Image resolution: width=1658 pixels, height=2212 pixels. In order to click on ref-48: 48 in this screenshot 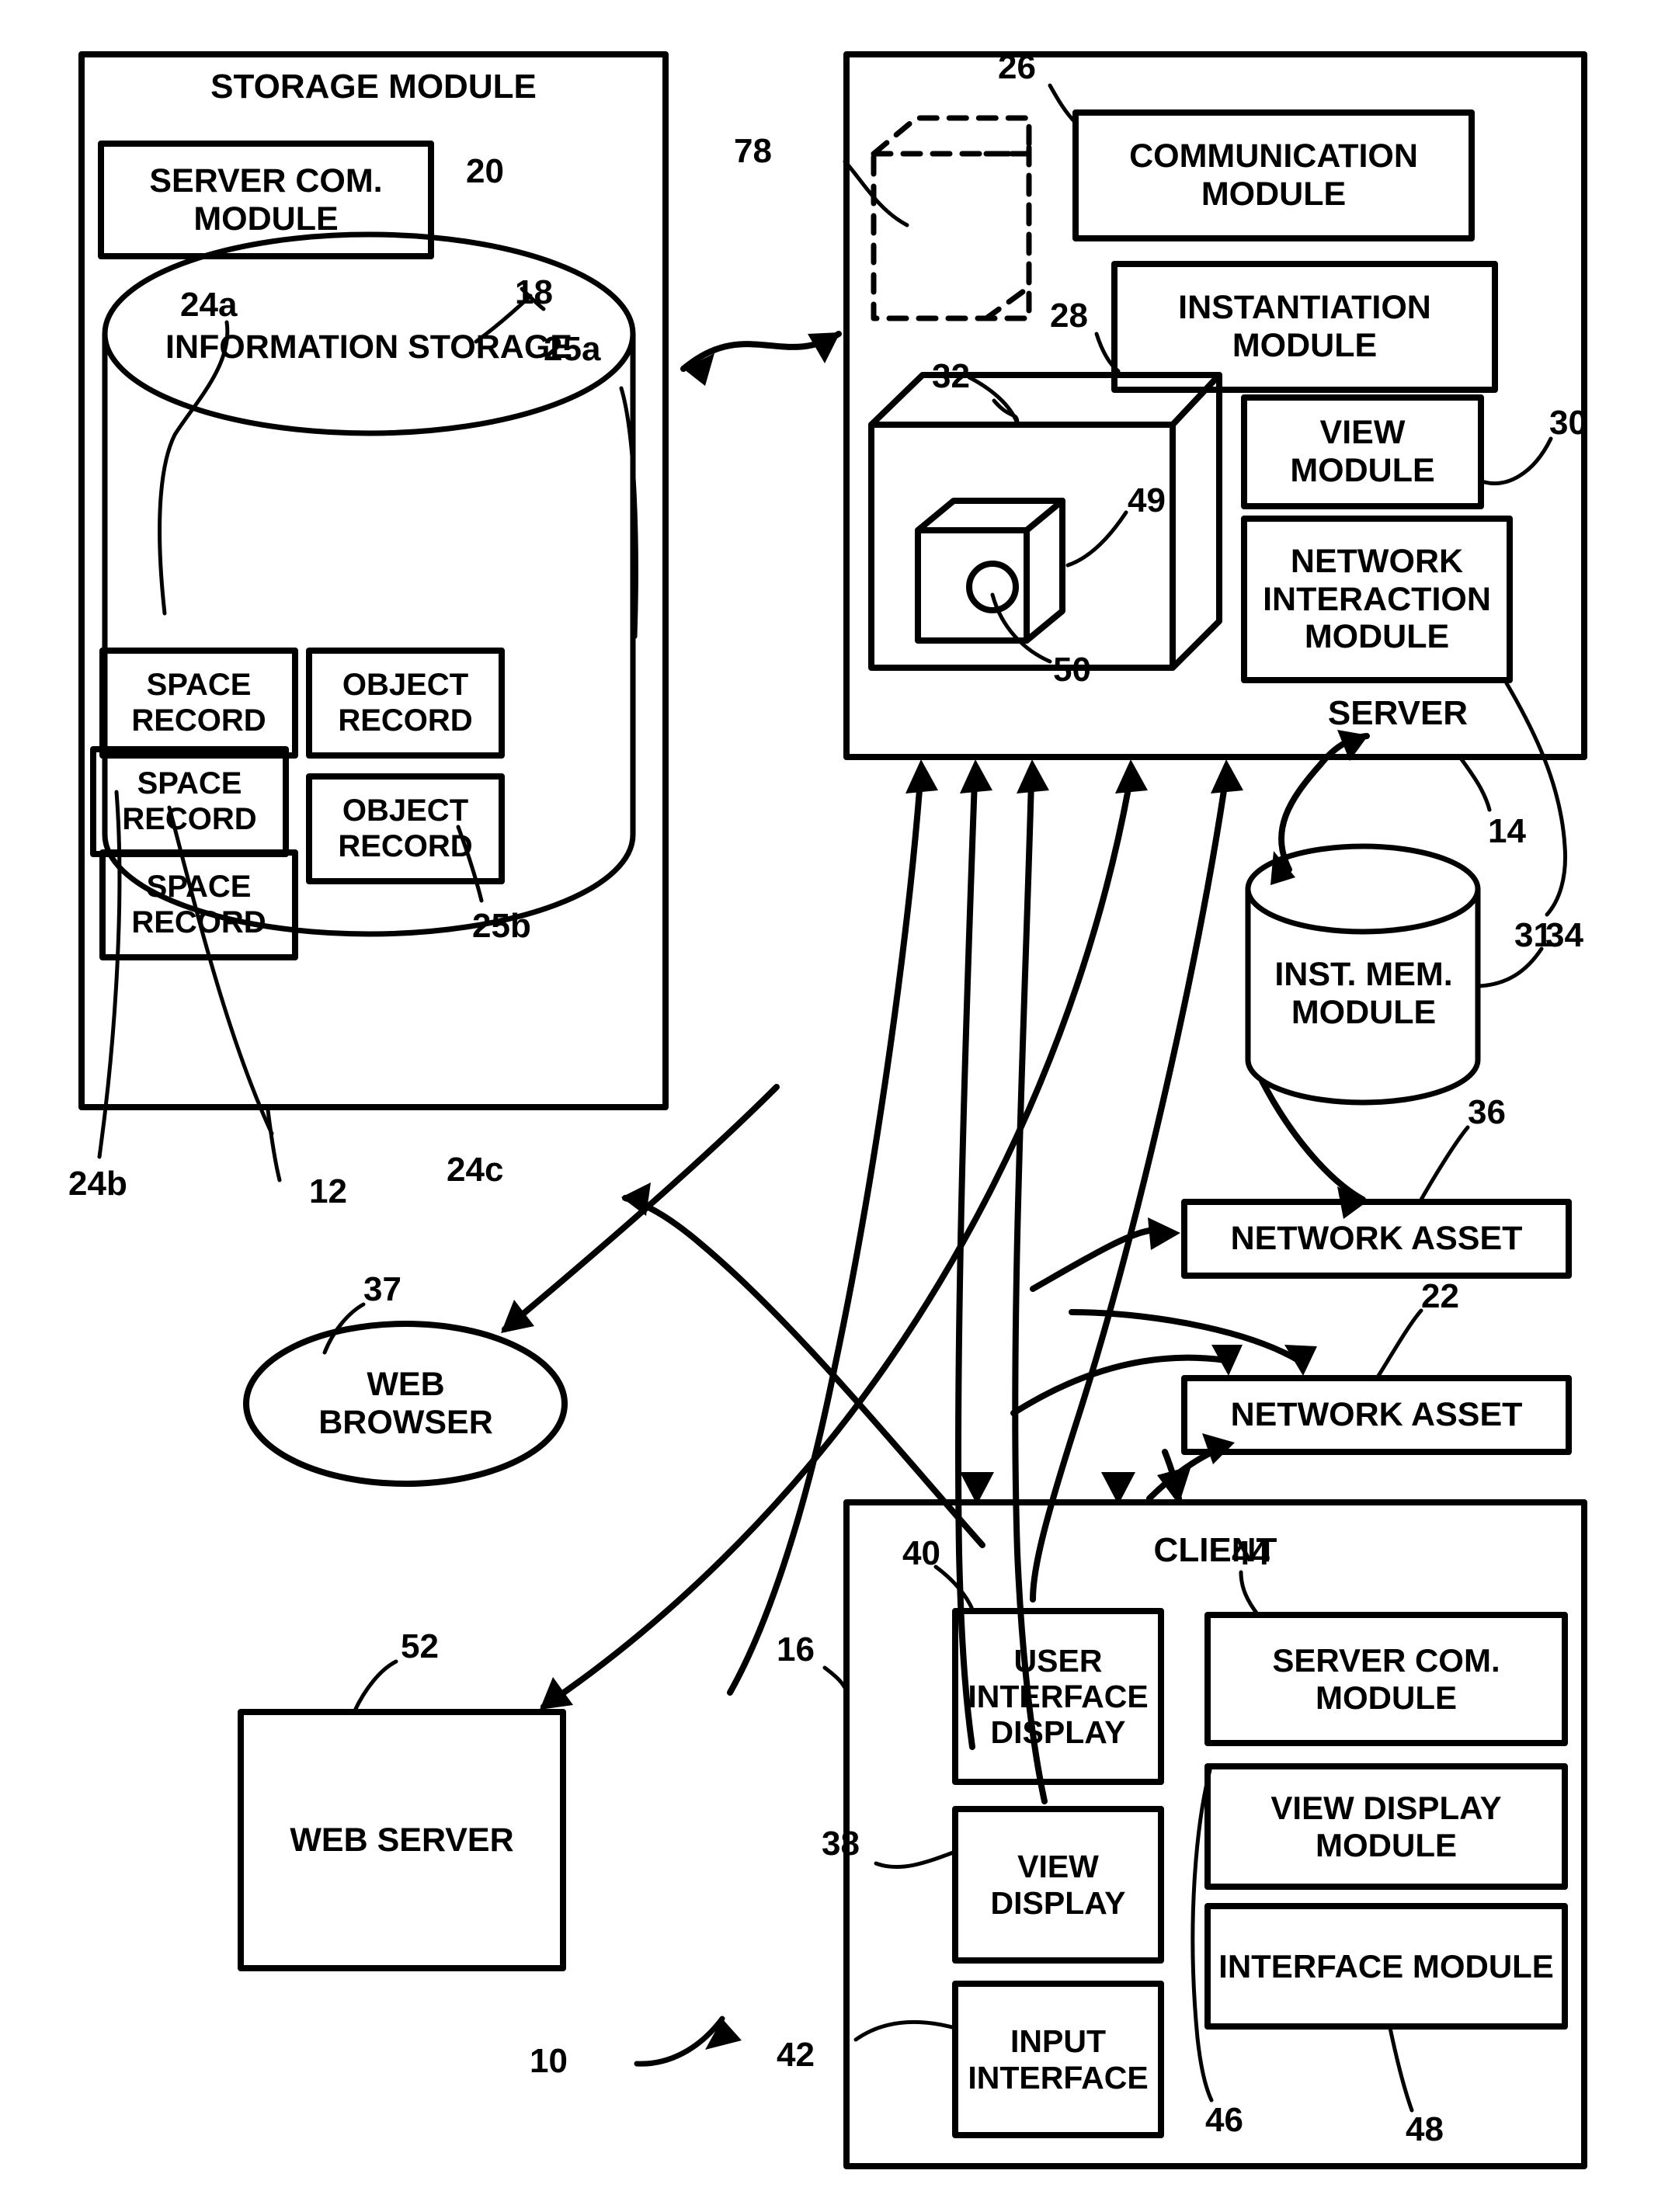, I will do `click(1425, 2129)`.